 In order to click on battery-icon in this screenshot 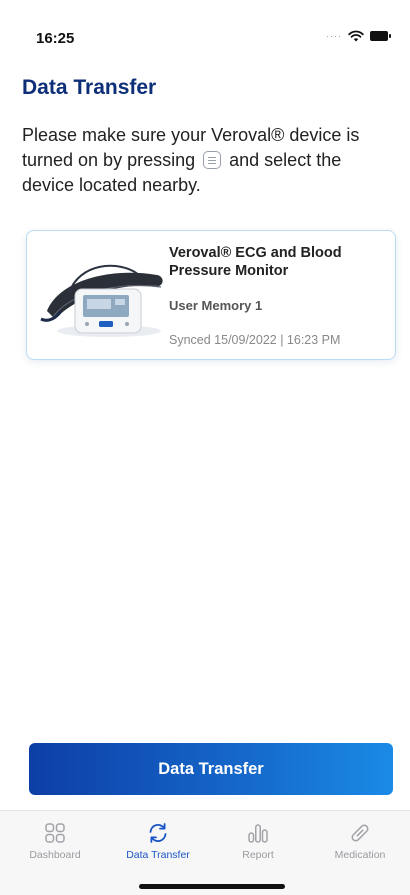, I will do `click(380, 36)`.